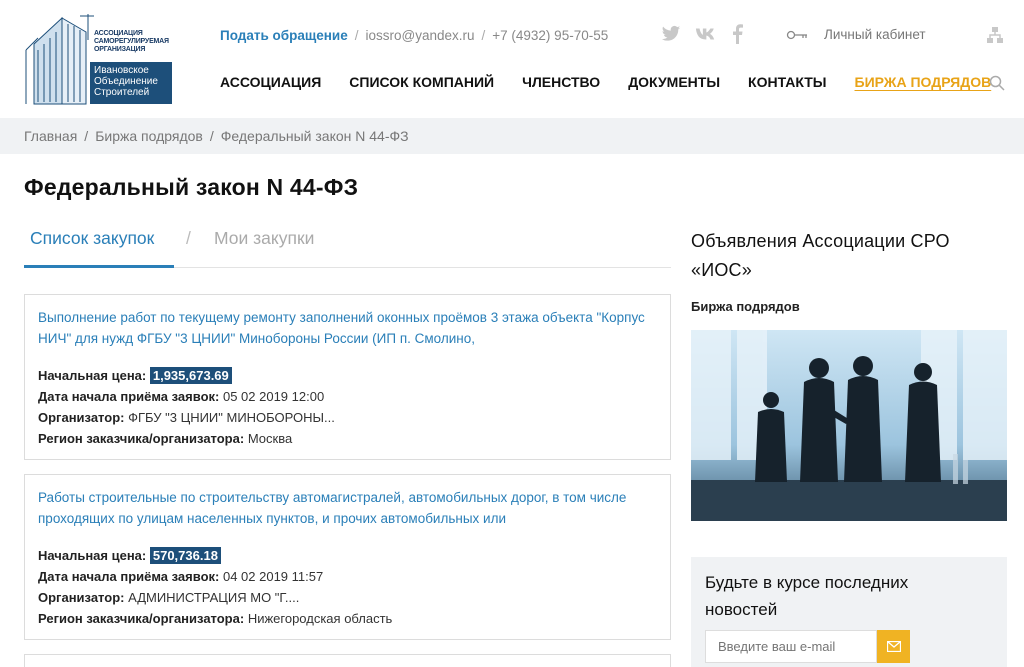 Image resolution: width=1024 pixels, height=667 pixels. What do you see at coordinates (185, 555) in the screenshot?
I see `price-value: 570,736.18` at bounding box center [185, 555].